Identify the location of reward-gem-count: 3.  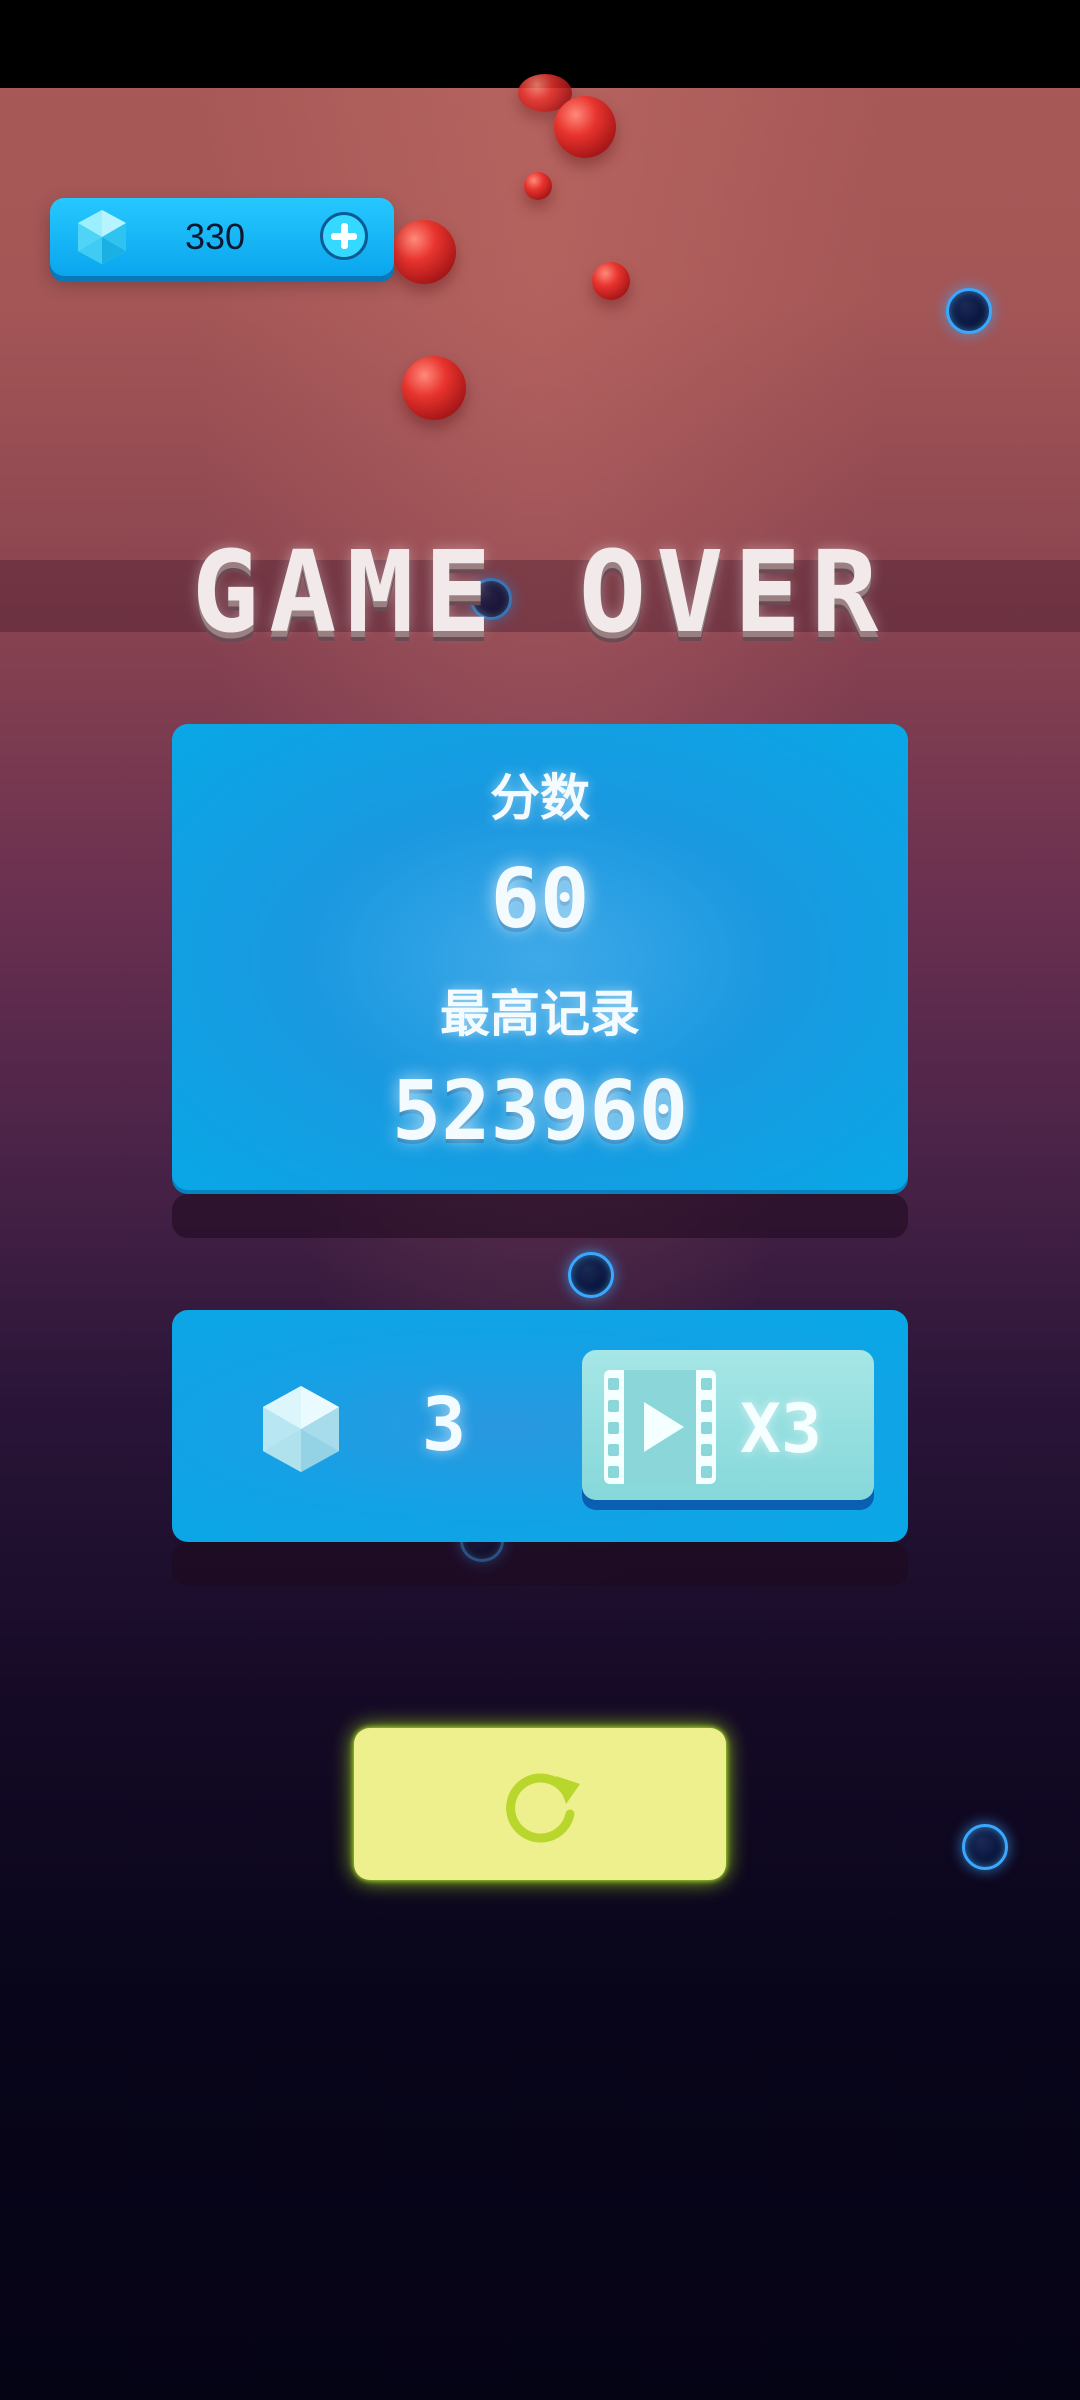
(444, 1425).